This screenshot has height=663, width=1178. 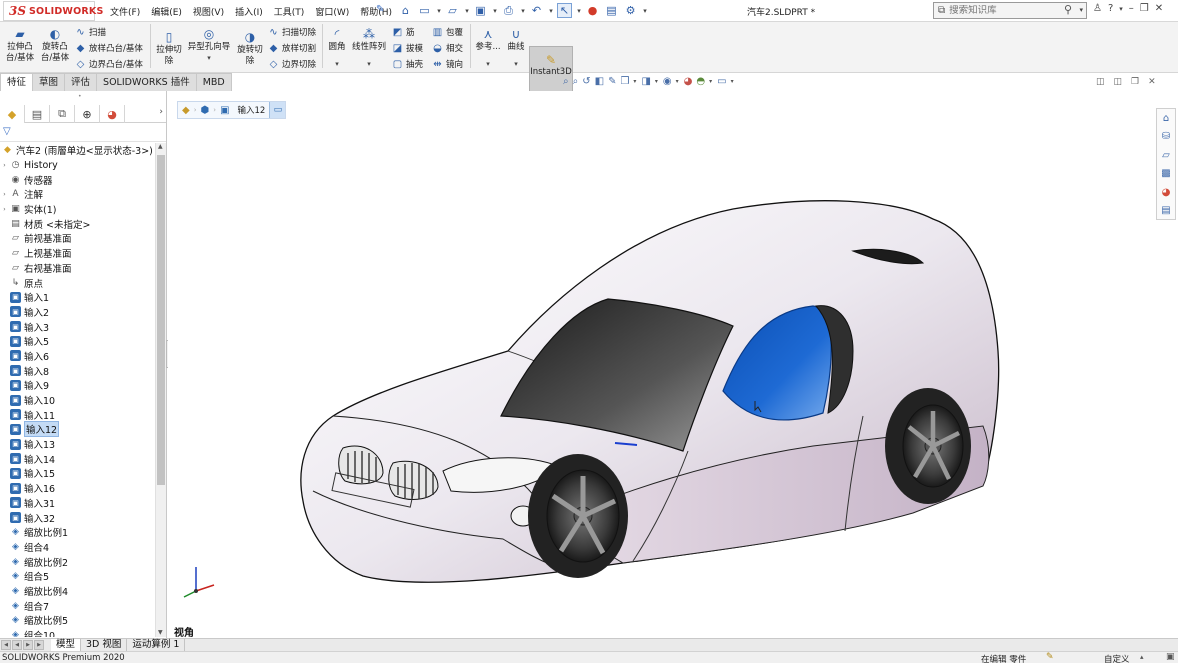 What do you see at coordinates (209, 45) in the screenshot?
I see `hole-wizard-button: ◎ 异型孔向导 ▾` at bounding box center [209, 45].